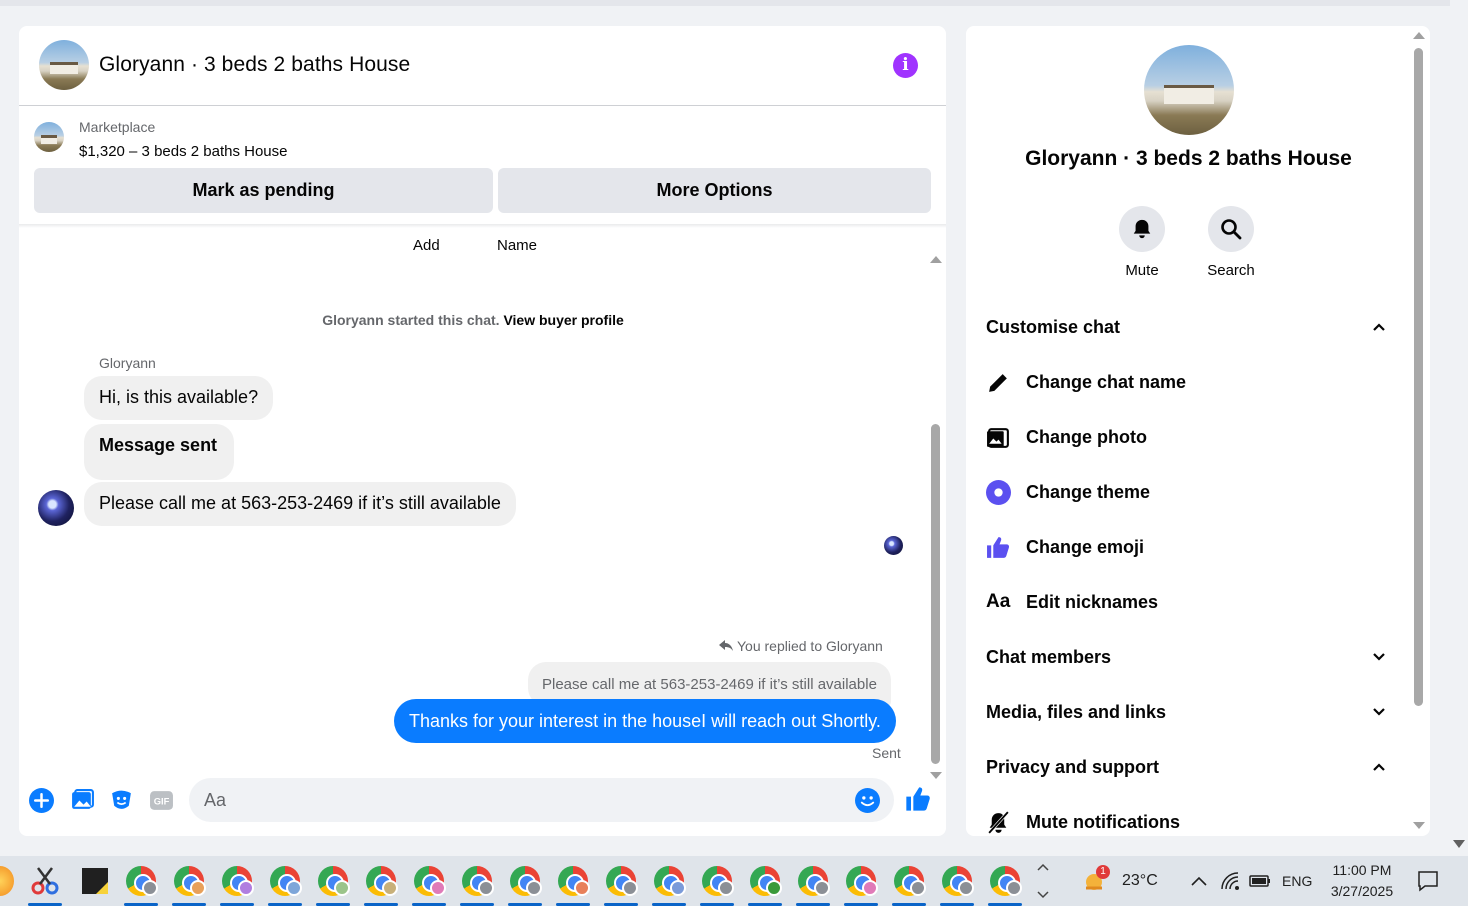  What do you see at coordinates (1186, 767) in the screenshot?
I see `privacy-support-toggle: Privacy and support` at bounding box center [1186, 767].